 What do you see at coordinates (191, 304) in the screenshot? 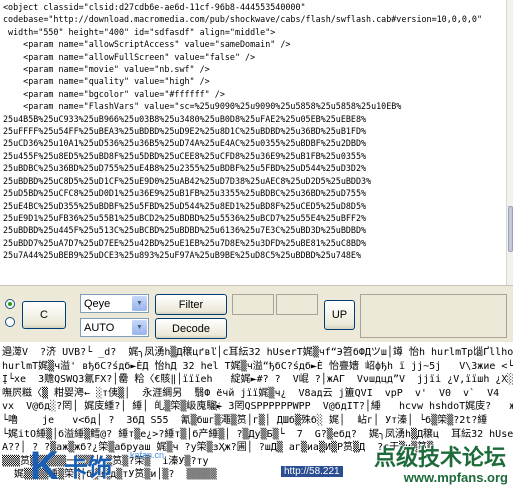
I see `filter-button: Filter` at bounding box center [191, 304].